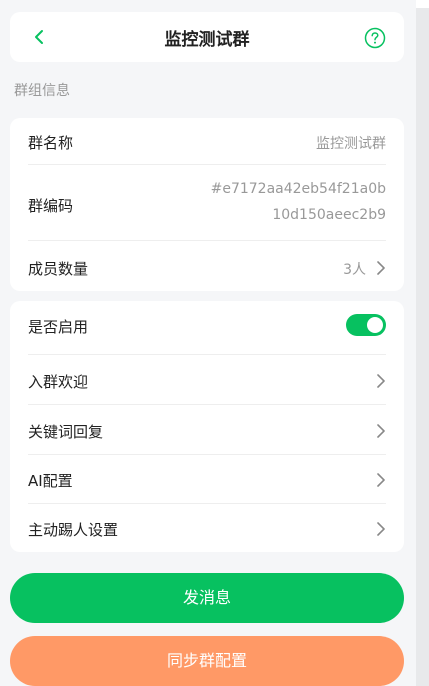  I want to click on send-message-button: 发消息, so click(207, 598).